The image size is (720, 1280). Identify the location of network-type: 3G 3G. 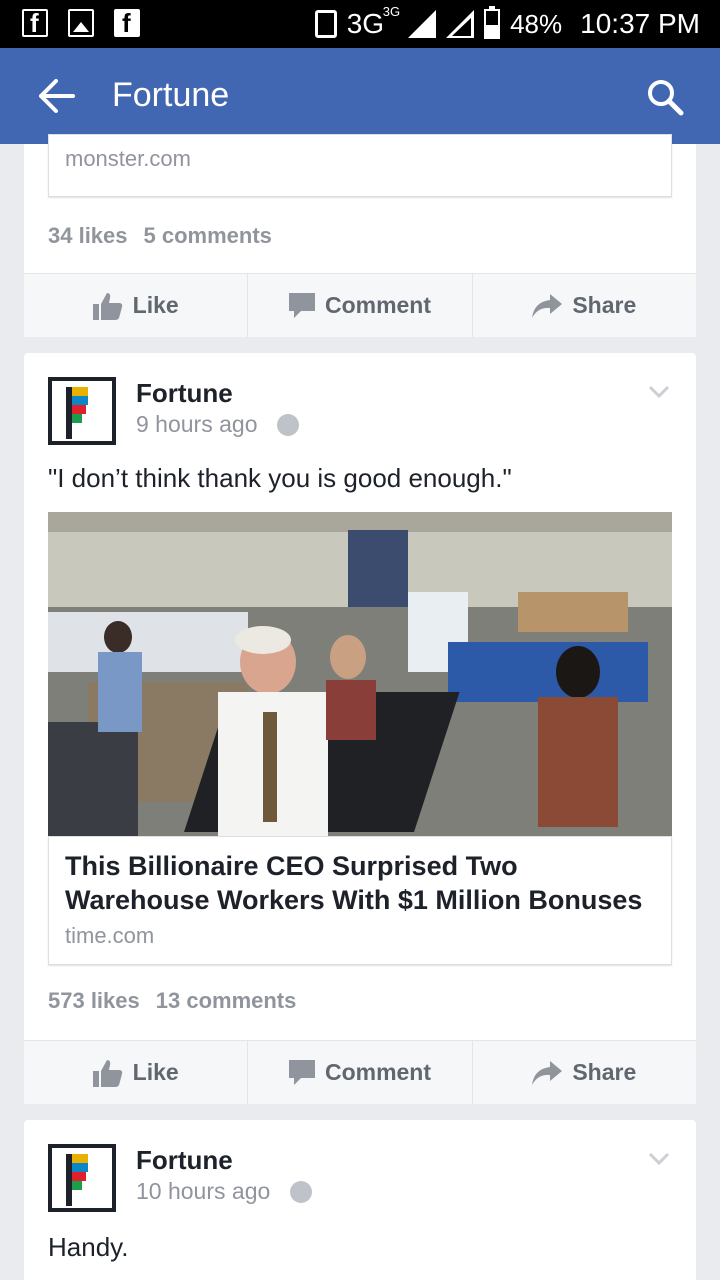
(373, 21).